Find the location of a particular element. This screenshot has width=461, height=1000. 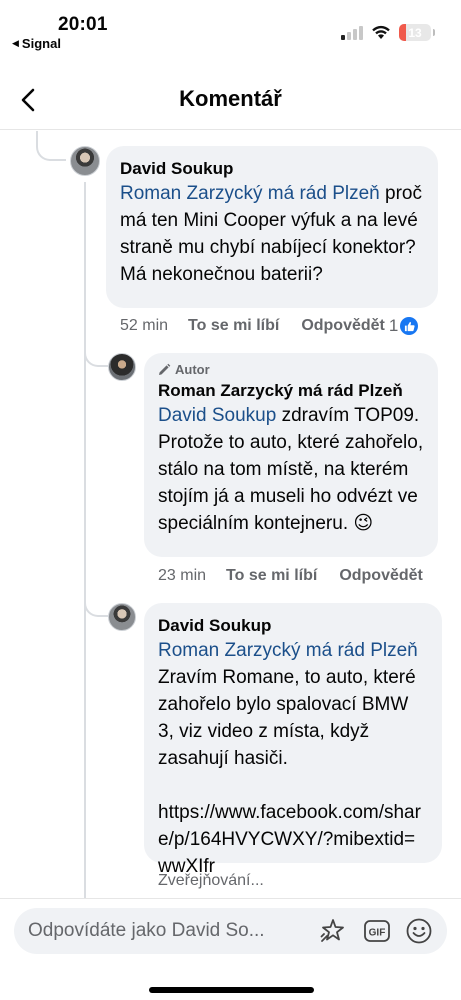

svg-text: GIF is located at coordinates (377, 933).